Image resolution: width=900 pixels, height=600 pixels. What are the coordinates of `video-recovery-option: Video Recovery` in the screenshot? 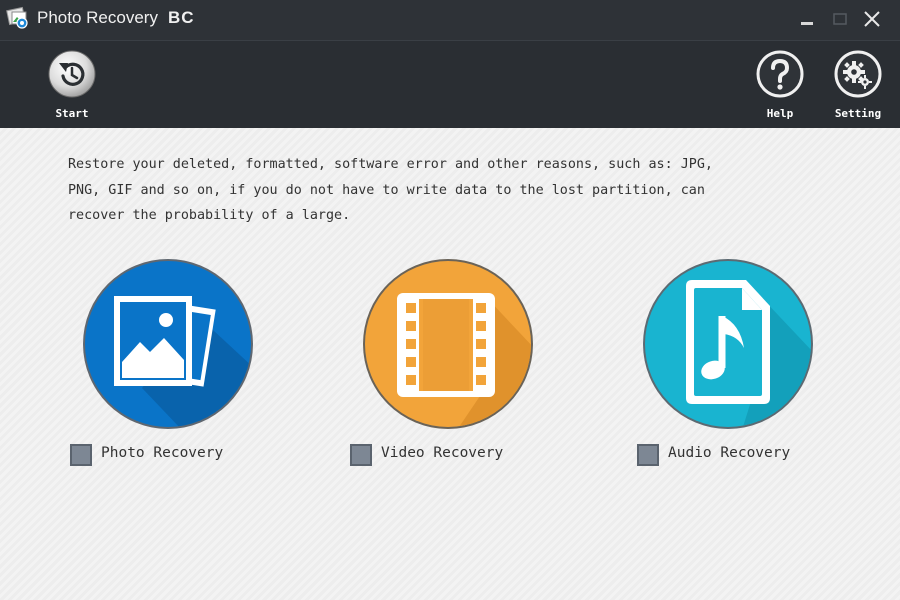 It's located at (468, 363).